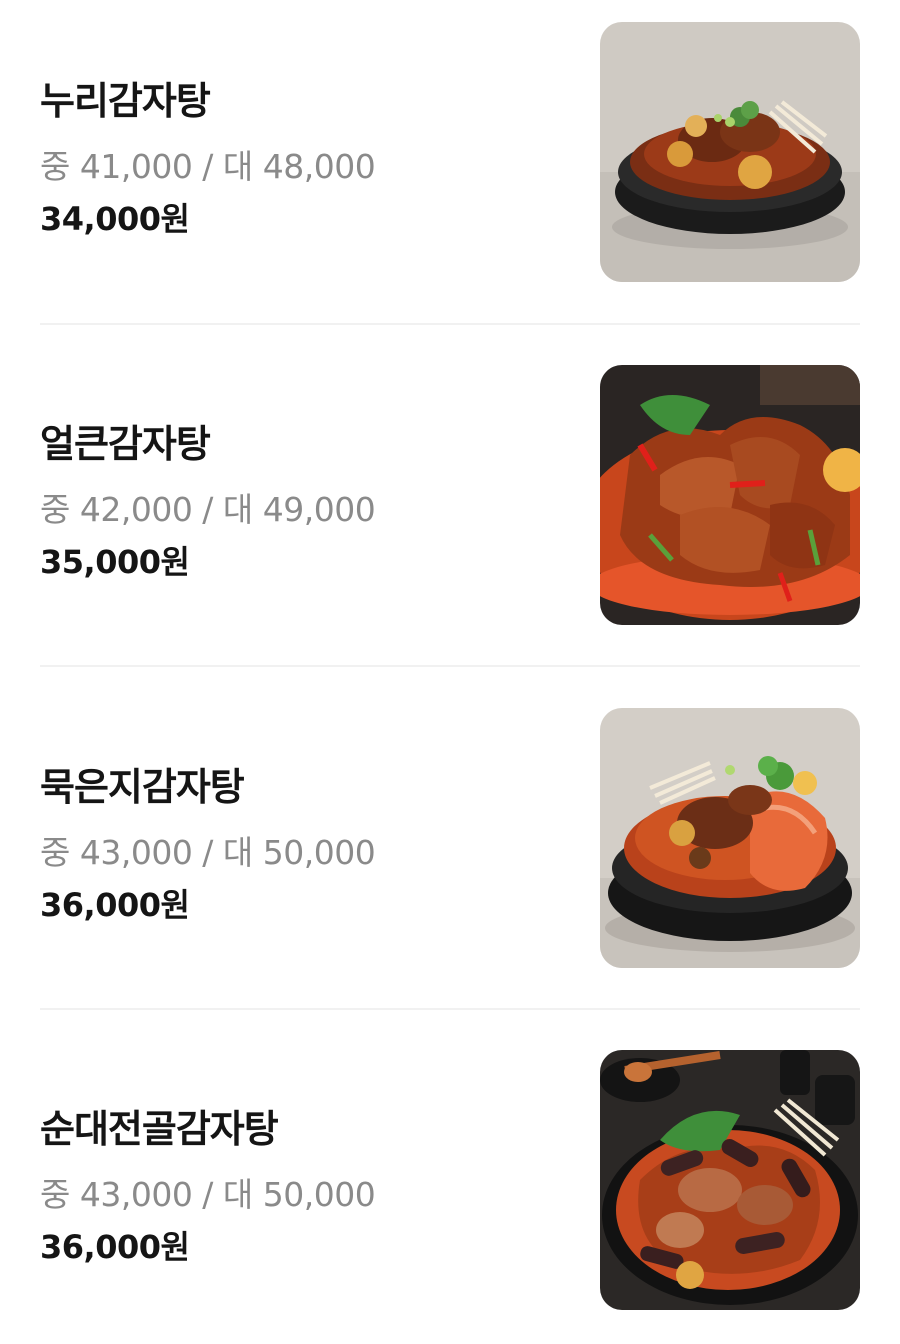  I want to click on menu-item-sale-price: 34,000원, so click(115, 219).